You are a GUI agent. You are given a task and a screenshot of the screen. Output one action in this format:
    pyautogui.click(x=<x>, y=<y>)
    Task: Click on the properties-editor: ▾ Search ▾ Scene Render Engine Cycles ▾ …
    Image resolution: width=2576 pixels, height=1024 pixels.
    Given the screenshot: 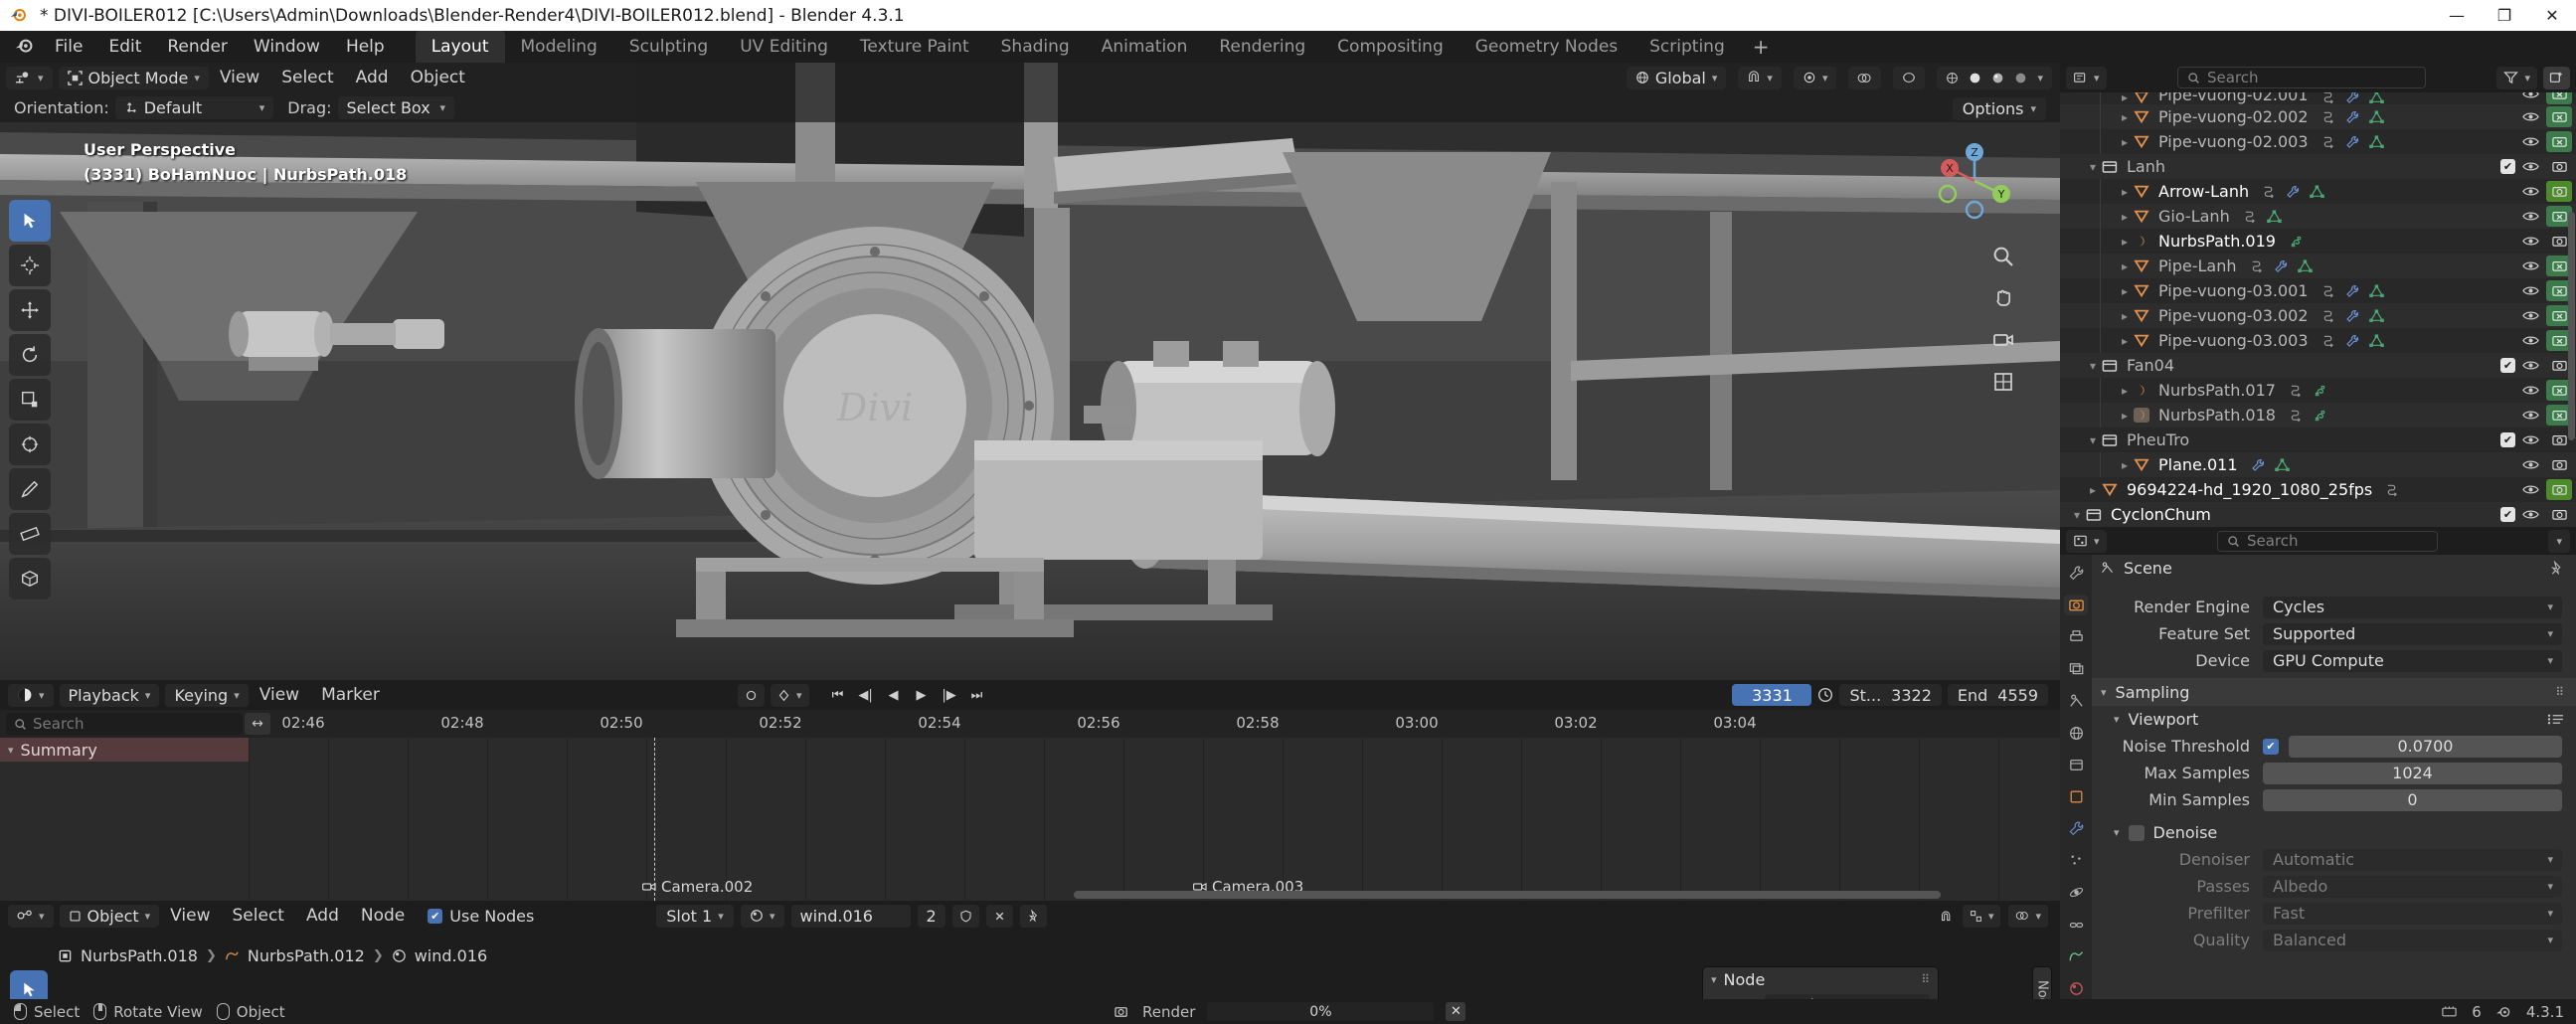 What is the action you would take?
    pyautogui.click(x=2318, y=763)
    